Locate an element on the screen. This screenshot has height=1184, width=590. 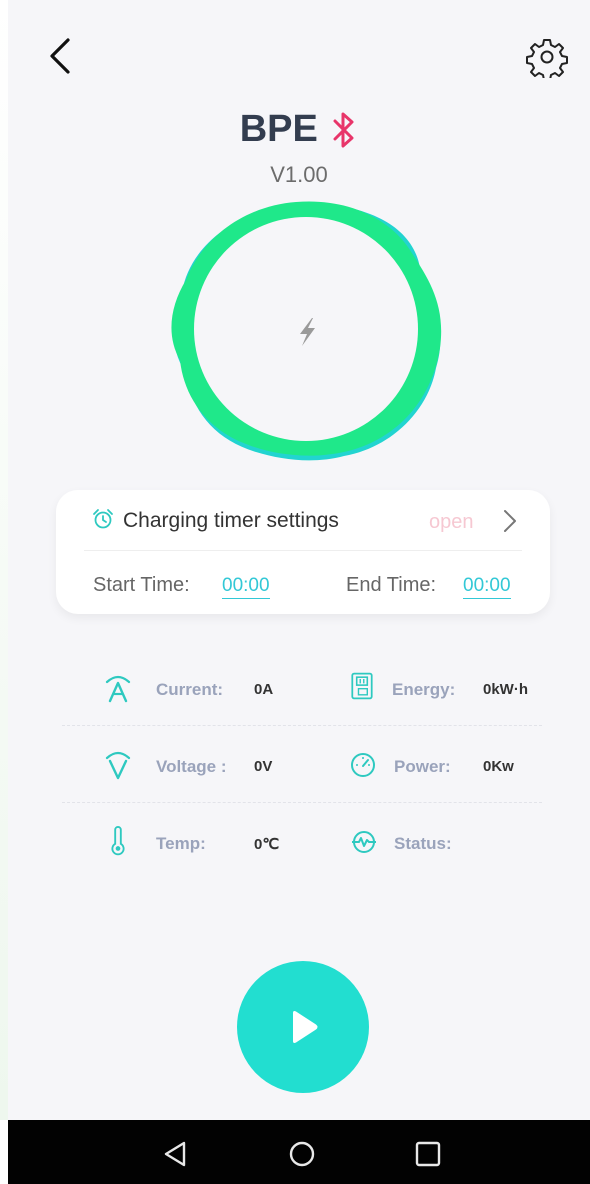
current-value: 0A is located at coordinates (264, 689).